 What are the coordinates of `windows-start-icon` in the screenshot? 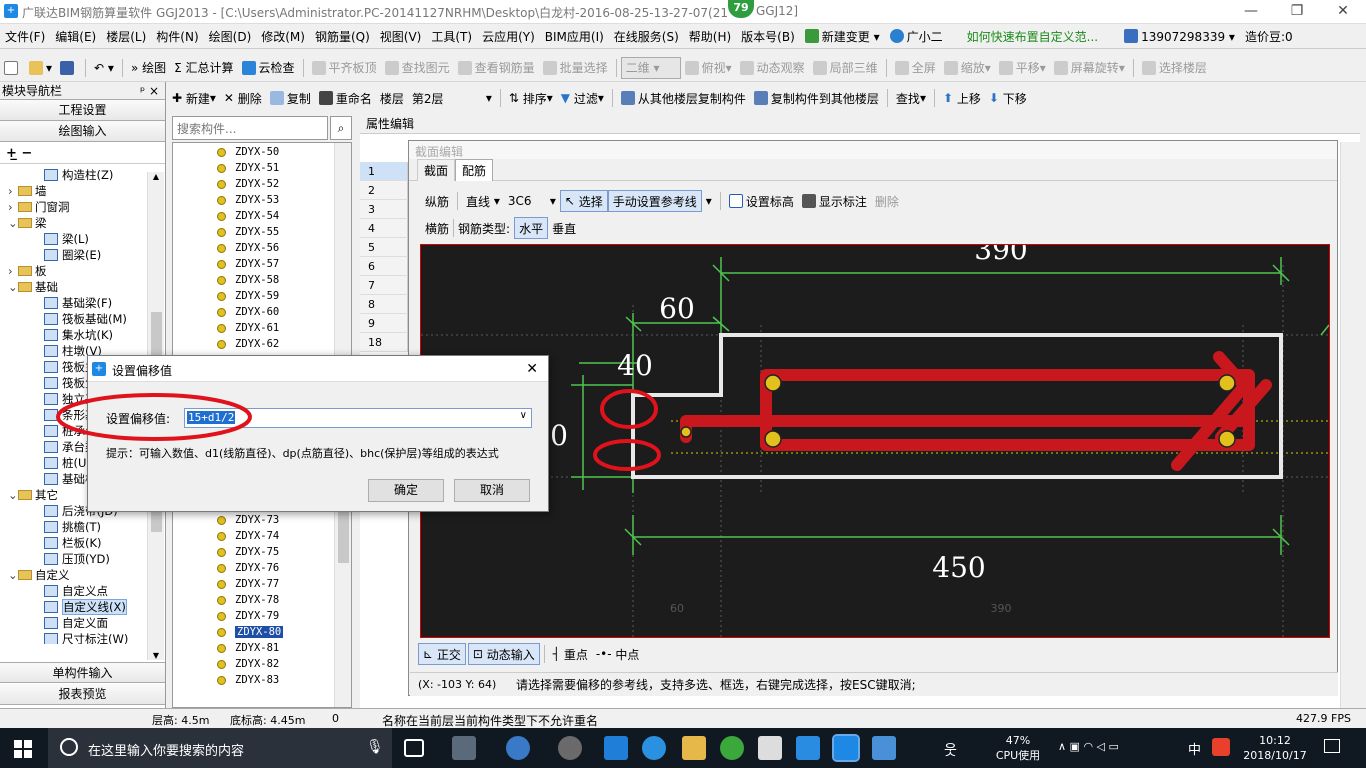 It's located at (23, 749).